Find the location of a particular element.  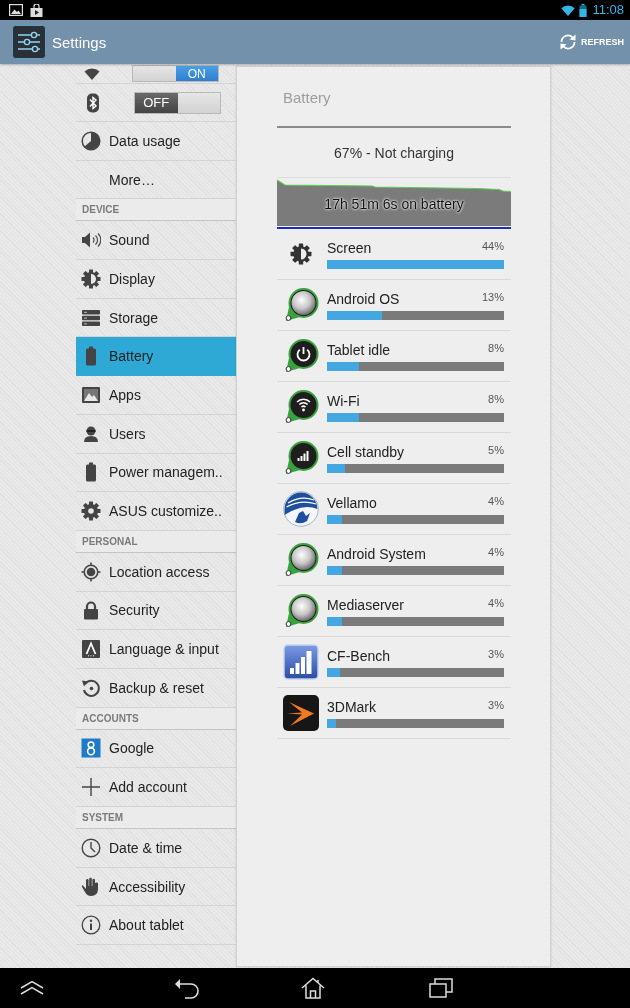

sidebar-item: Accessibility is located at coordinates (156, 887).